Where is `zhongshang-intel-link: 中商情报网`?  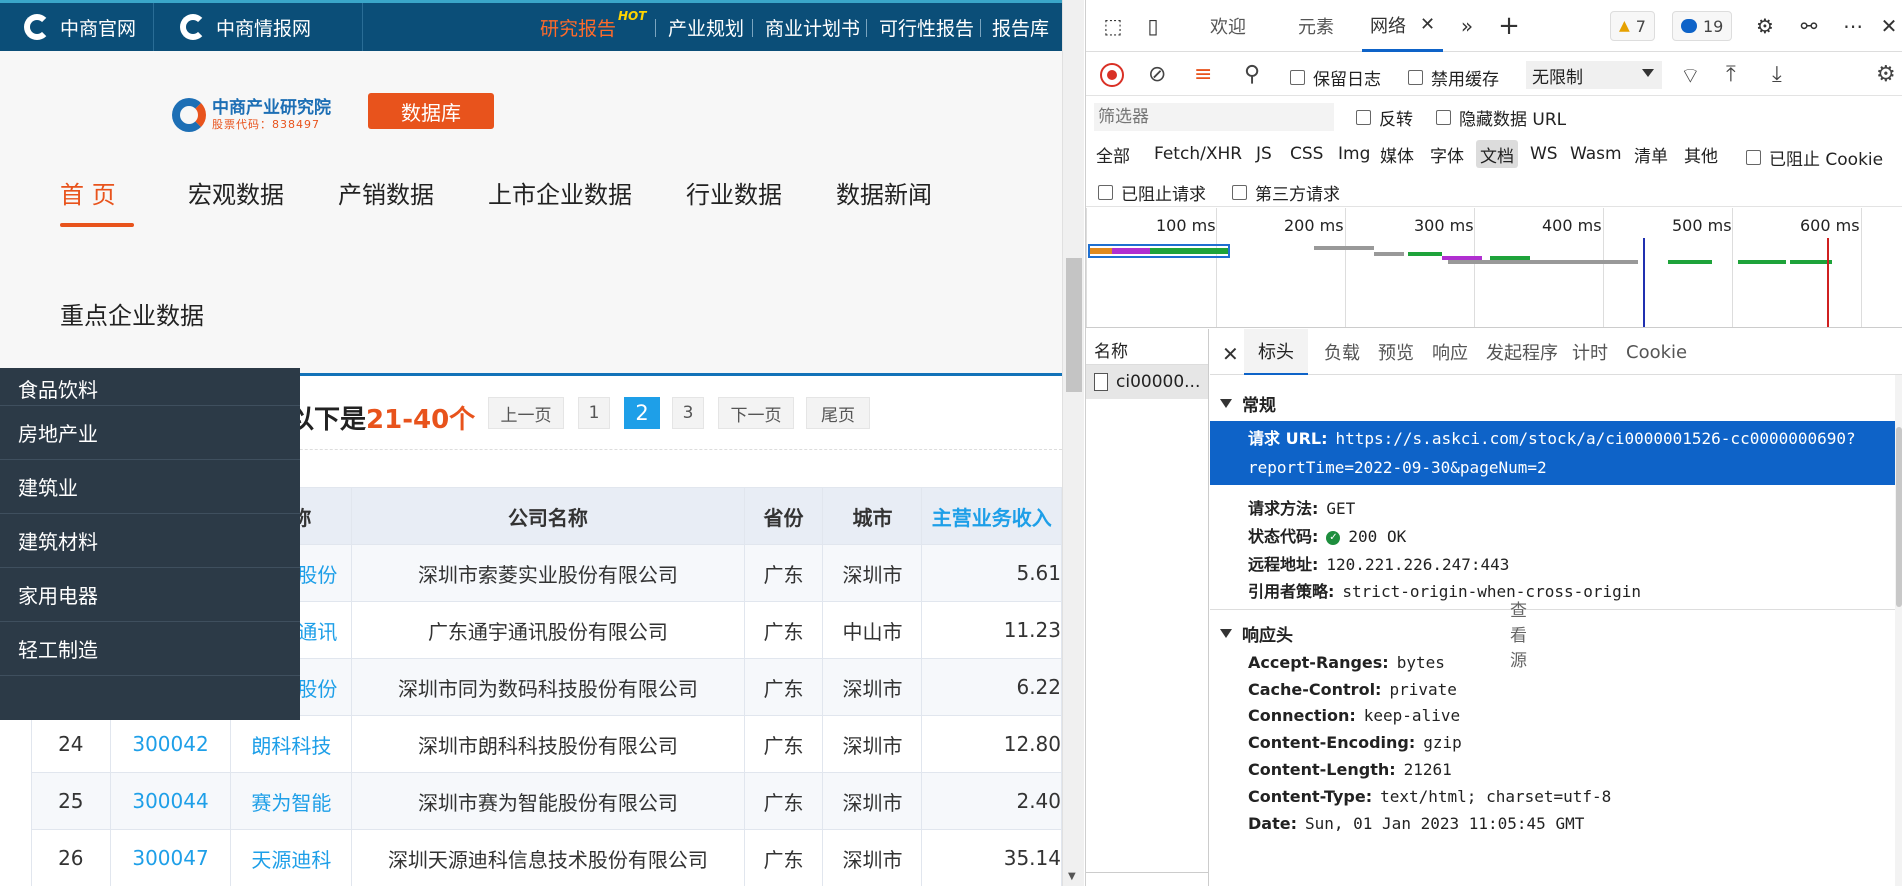 zhongshang-intel-link: 中商情报网 is located at coordinates (245, 27).